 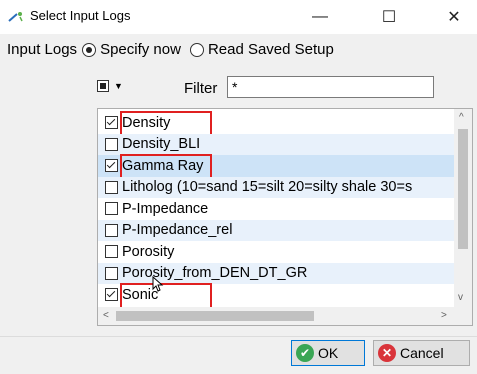 What do you see at coordinates (163, 165) in the screenshot?
I see `log-label: Gamma Ray` at bounding box center [163, 165].